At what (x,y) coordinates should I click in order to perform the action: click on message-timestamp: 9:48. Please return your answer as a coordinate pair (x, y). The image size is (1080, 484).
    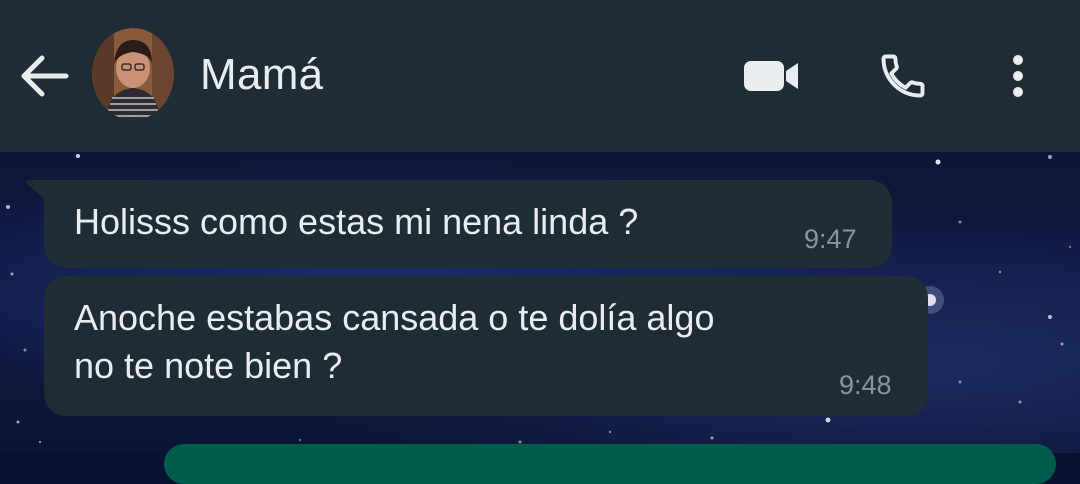
    Looking at the image, I should click on (865, 385).